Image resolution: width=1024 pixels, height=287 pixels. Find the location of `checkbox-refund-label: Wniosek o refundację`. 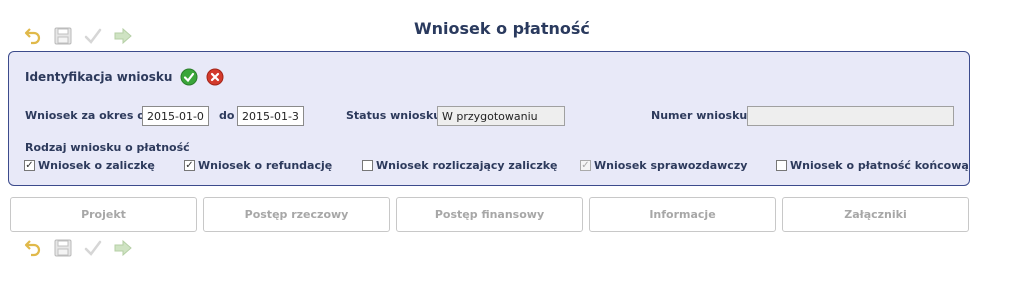

checkbox-refund-label: Wniosek o refundację is located at coordinates (265, 165).